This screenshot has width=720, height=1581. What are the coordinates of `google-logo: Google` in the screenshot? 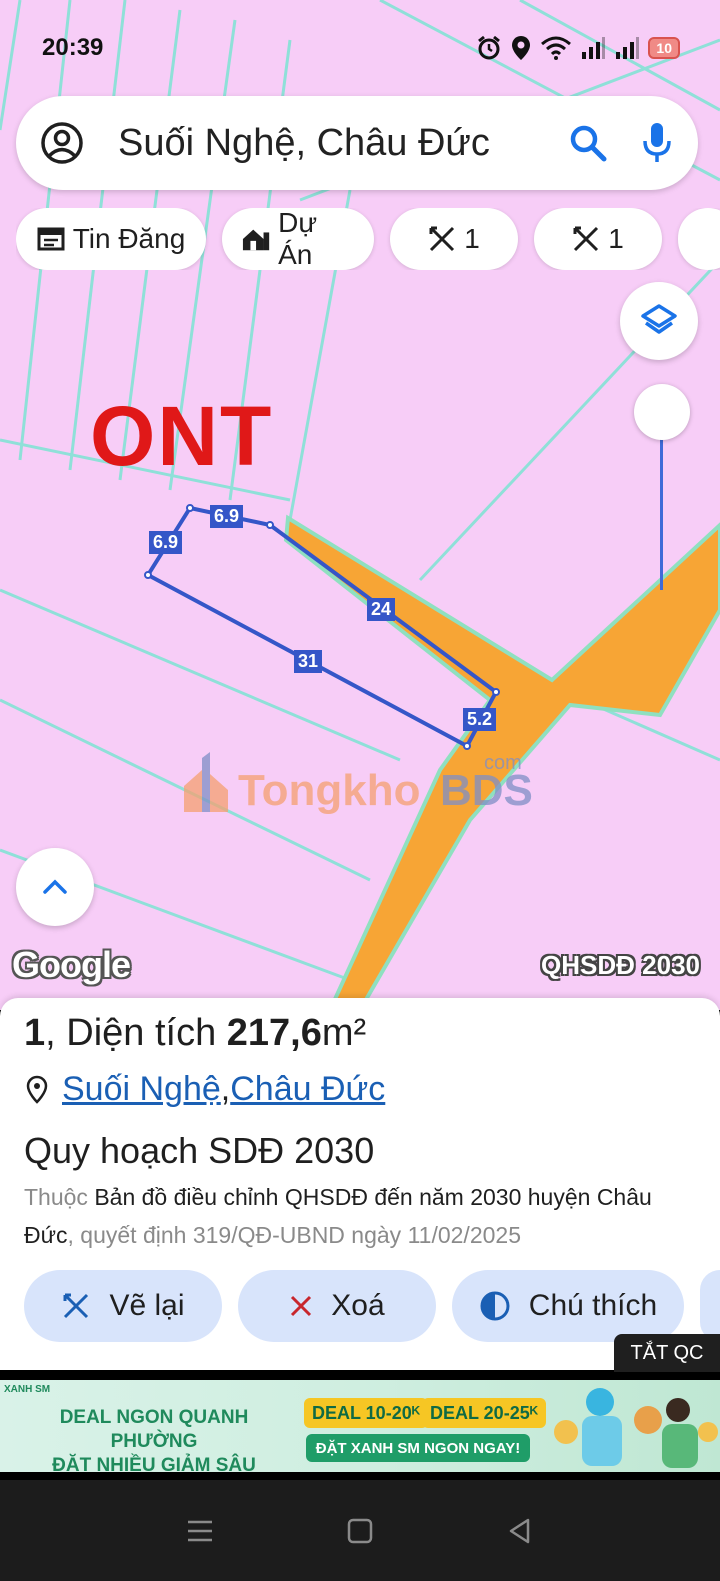 It's located at (71, 964).